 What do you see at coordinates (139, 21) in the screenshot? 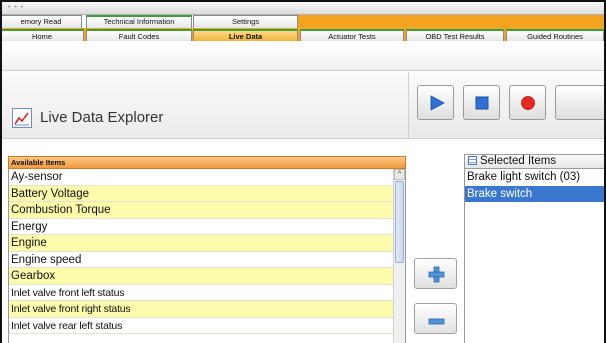
I see `tab-technical-information: Technical Information` at bounding box center [139, 21].